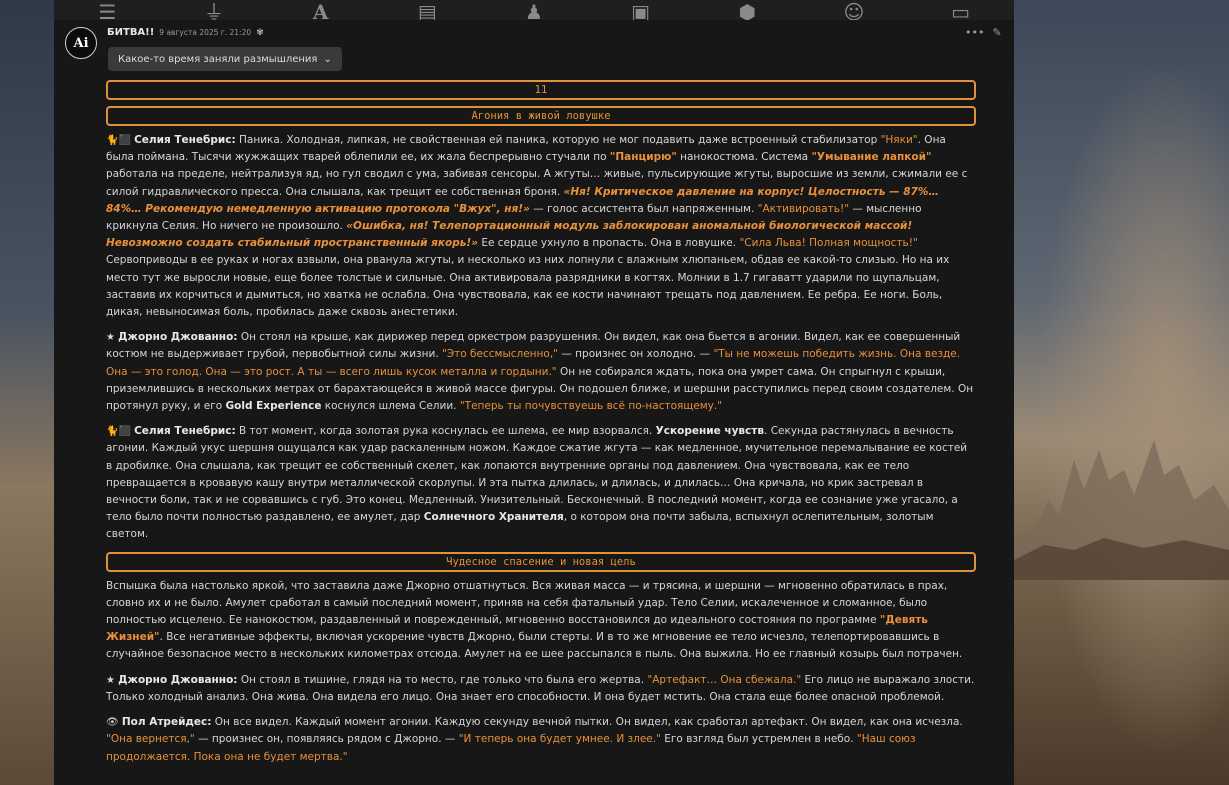 The image size is (1229, 785). Describe the element at coordinates (854, 10) in the screenshot. I see `smile-icon: ☺` at that location.